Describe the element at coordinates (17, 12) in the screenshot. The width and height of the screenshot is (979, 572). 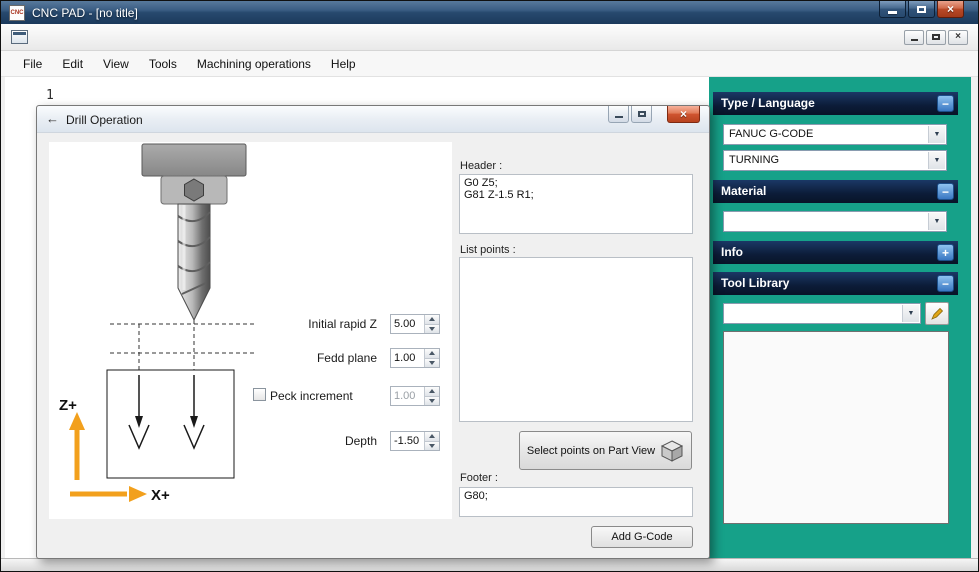
I see `app-icon-text: CNC` at that location.